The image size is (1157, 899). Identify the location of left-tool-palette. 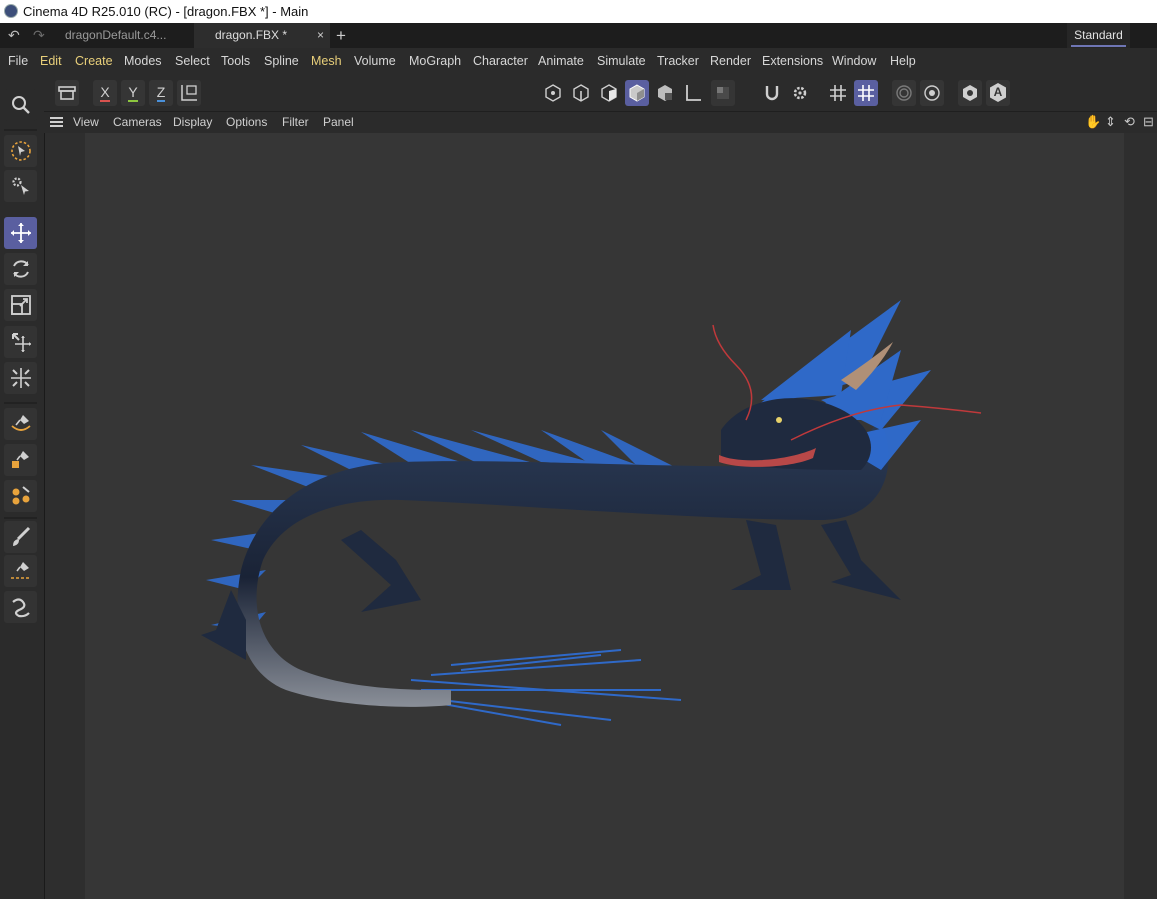
(21, 492).